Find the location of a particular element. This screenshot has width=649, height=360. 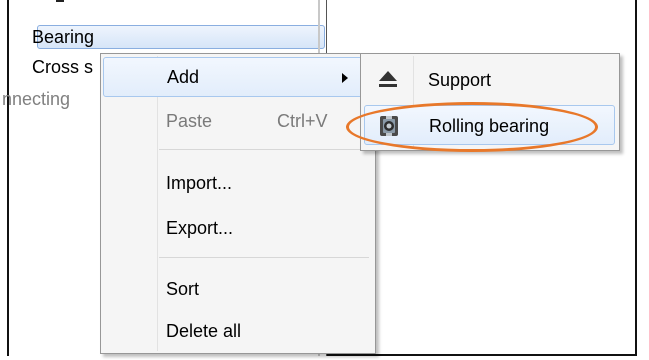

support-icon is located at coordinates (388, 80).